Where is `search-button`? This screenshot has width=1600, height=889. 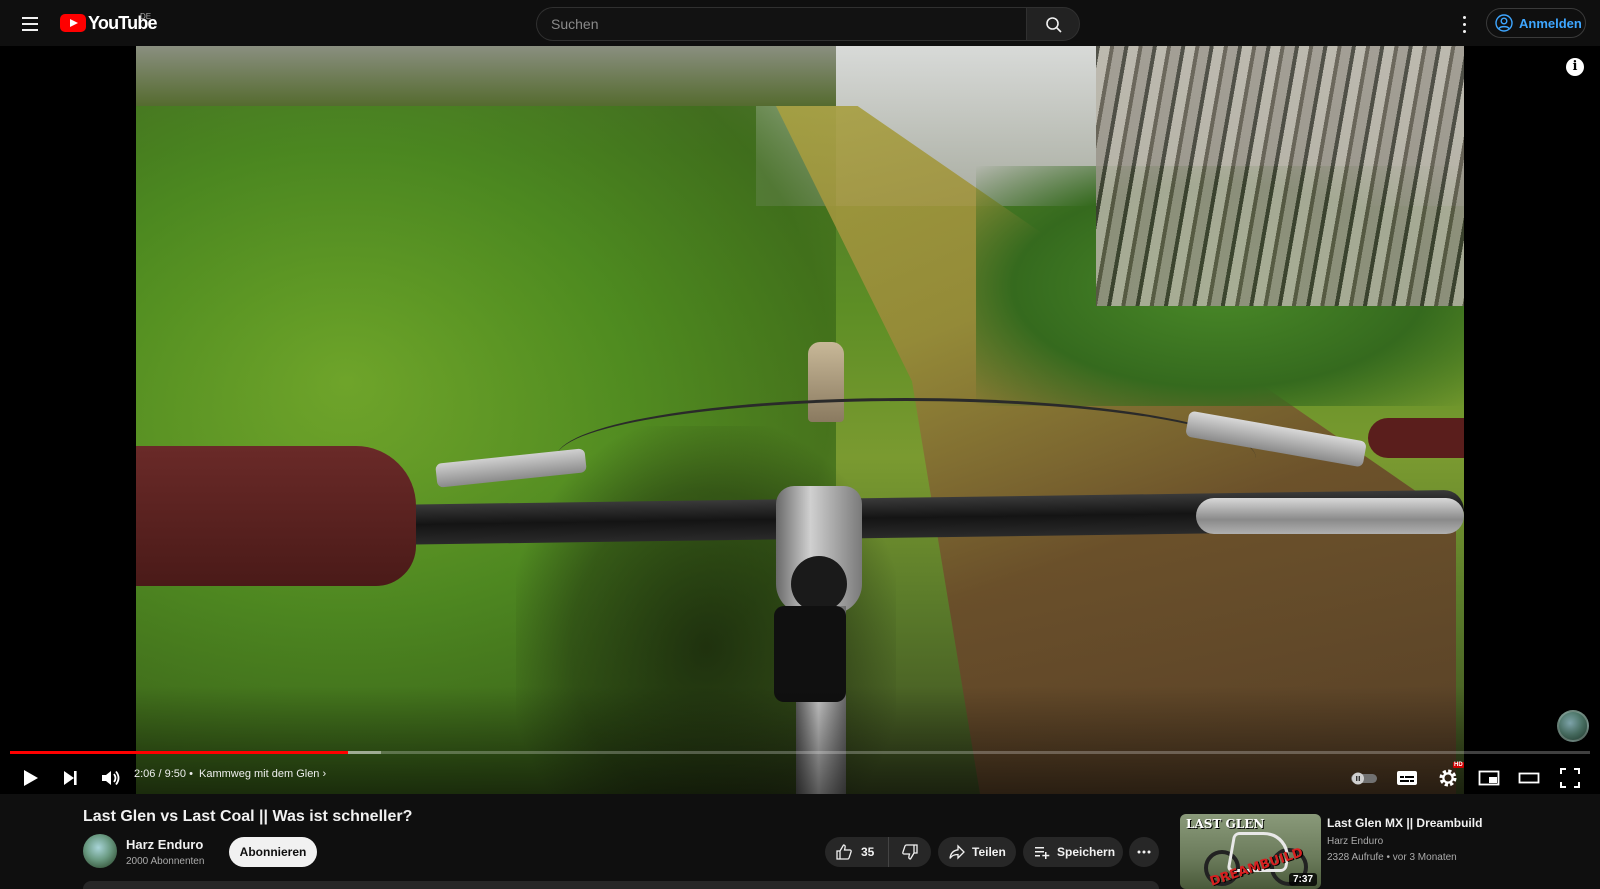
search-button is located at coordinates (1053, 24).